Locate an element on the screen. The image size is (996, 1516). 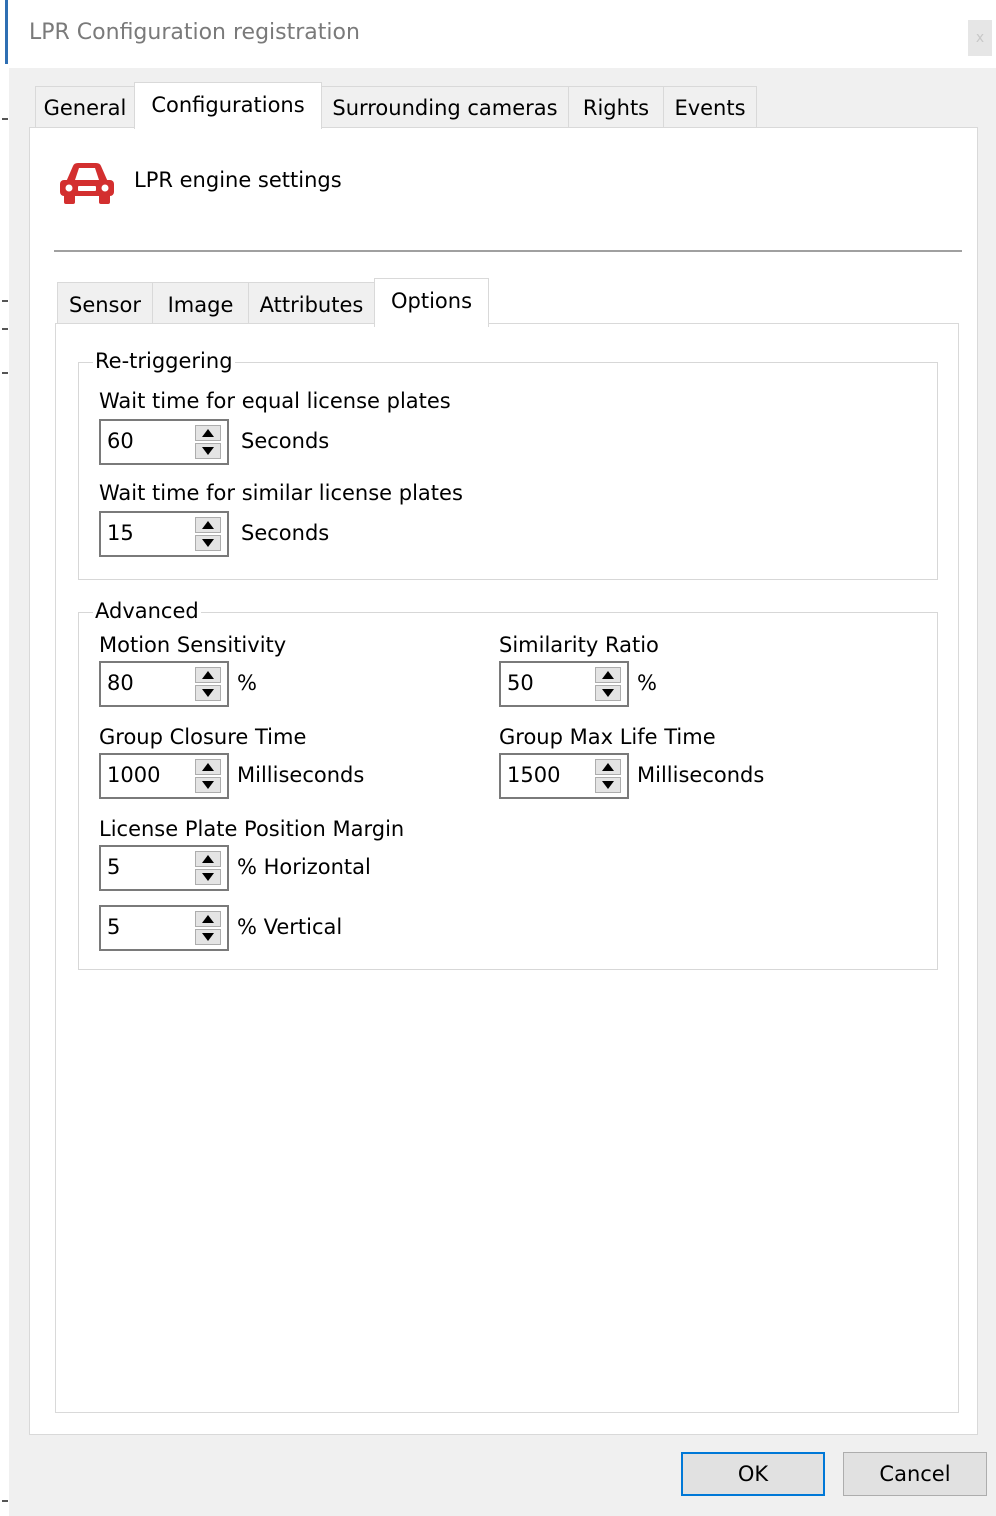
group-closure-time-label: Group Closure Time is located at coordinates (203, 737).